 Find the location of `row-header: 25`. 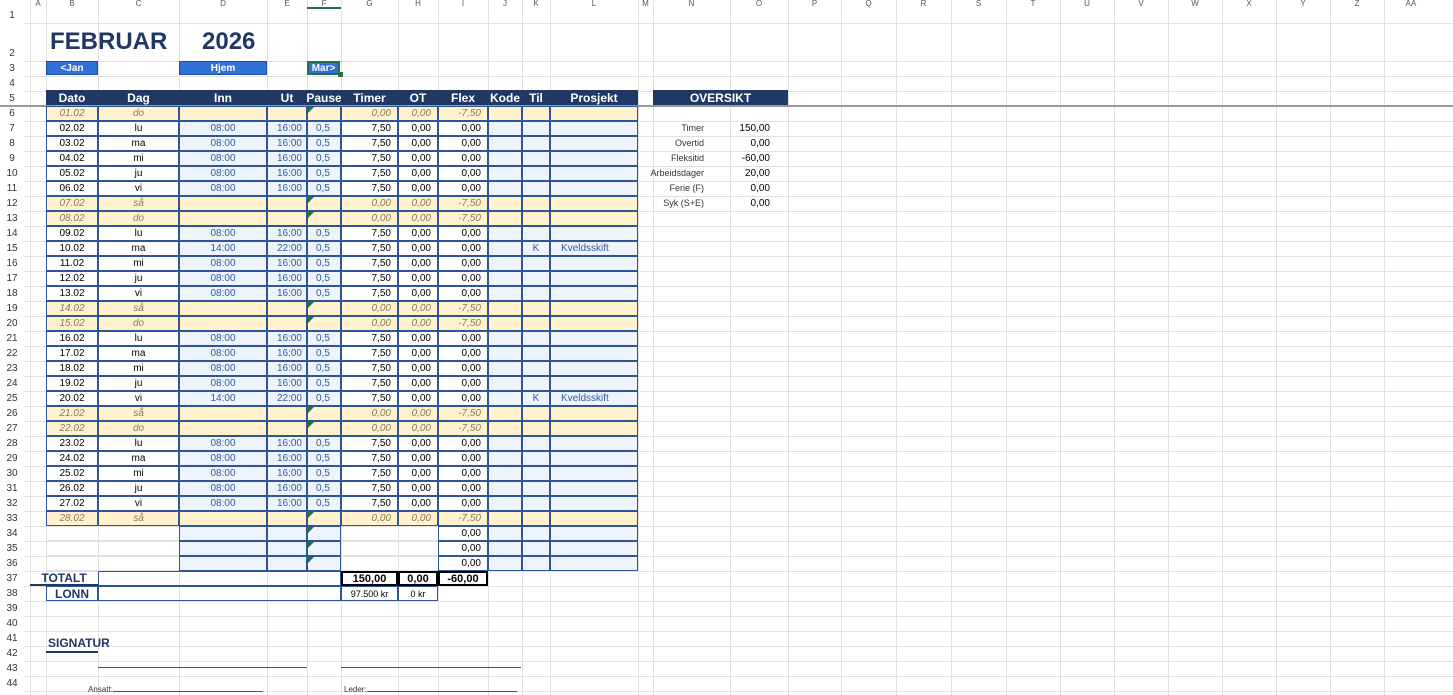

row-header: 25 is located at coordinates (12, 399).